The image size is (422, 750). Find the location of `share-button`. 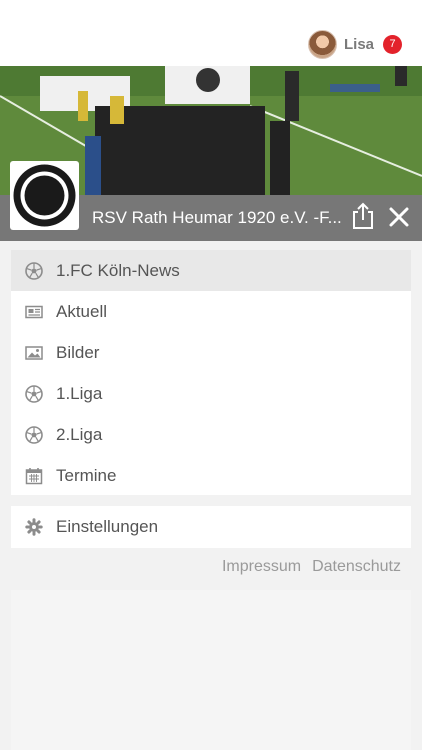

share-button is located at coordinates (363, 216).